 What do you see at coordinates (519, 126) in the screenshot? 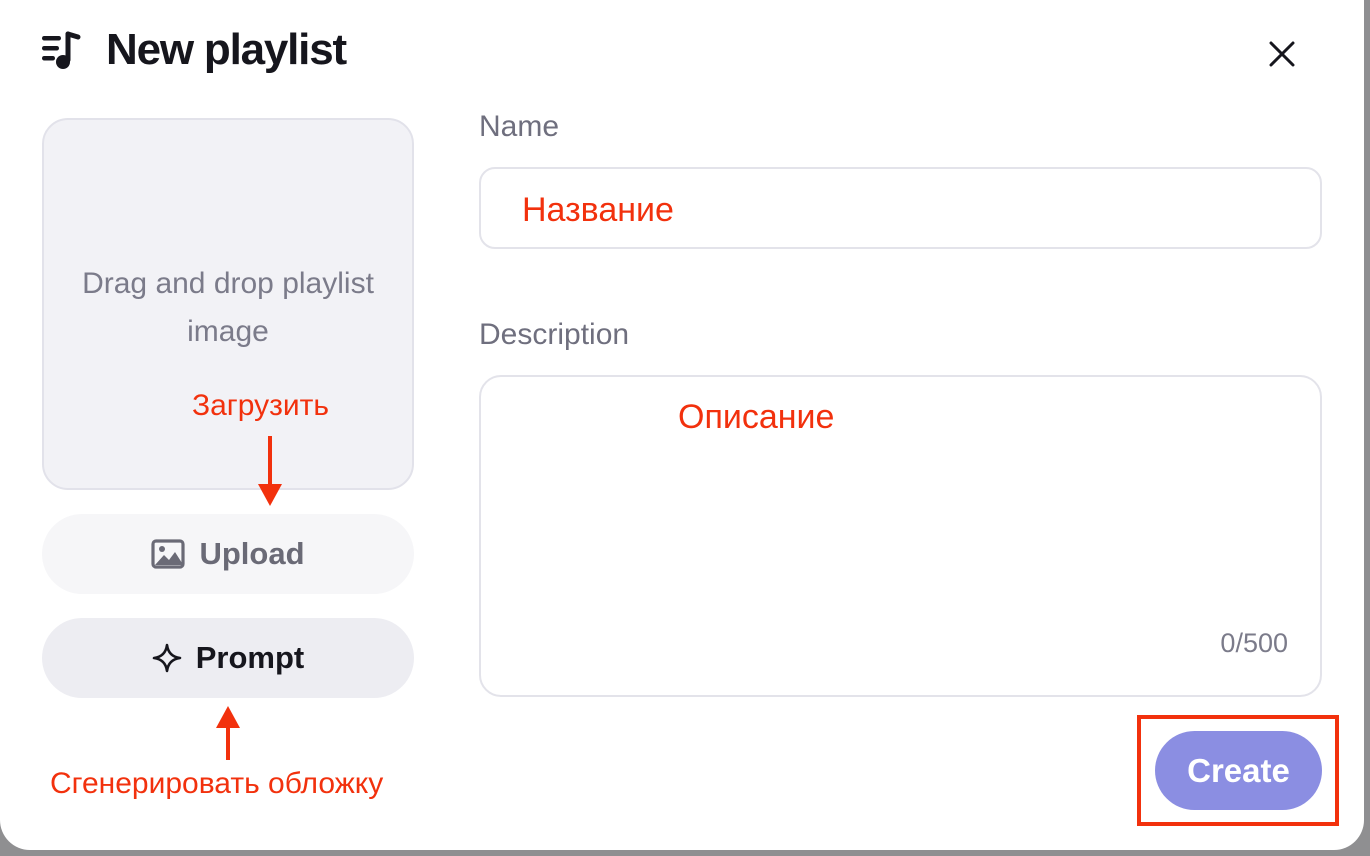
I see `name-label: Name` at bounding box center [519, 126].